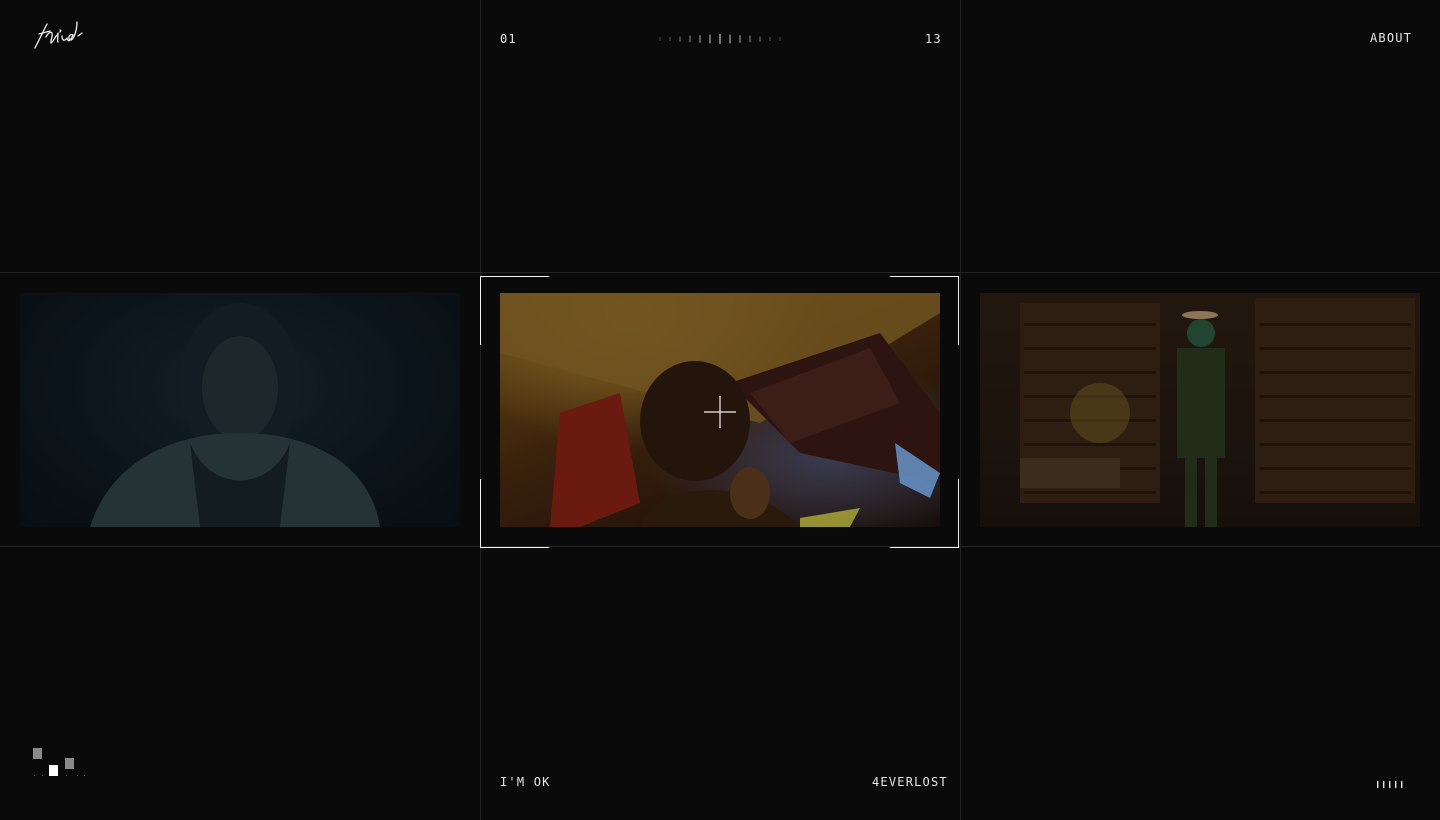 This screenshot has width=1440, height=820. I want to click on project-thumbnail-previous, so click(240, 410).